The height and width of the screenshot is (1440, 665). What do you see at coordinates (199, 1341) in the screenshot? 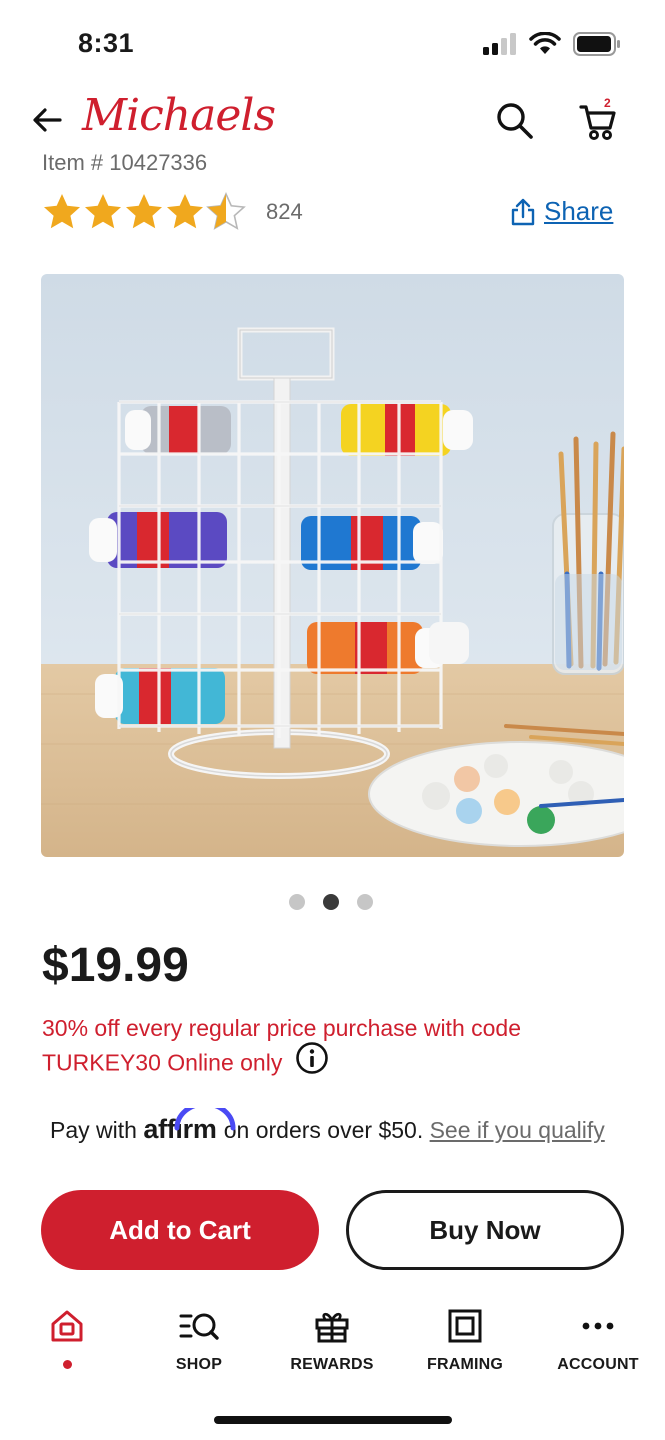
I see `tab-shop: SHOP` at bounding box center [199, 1341].